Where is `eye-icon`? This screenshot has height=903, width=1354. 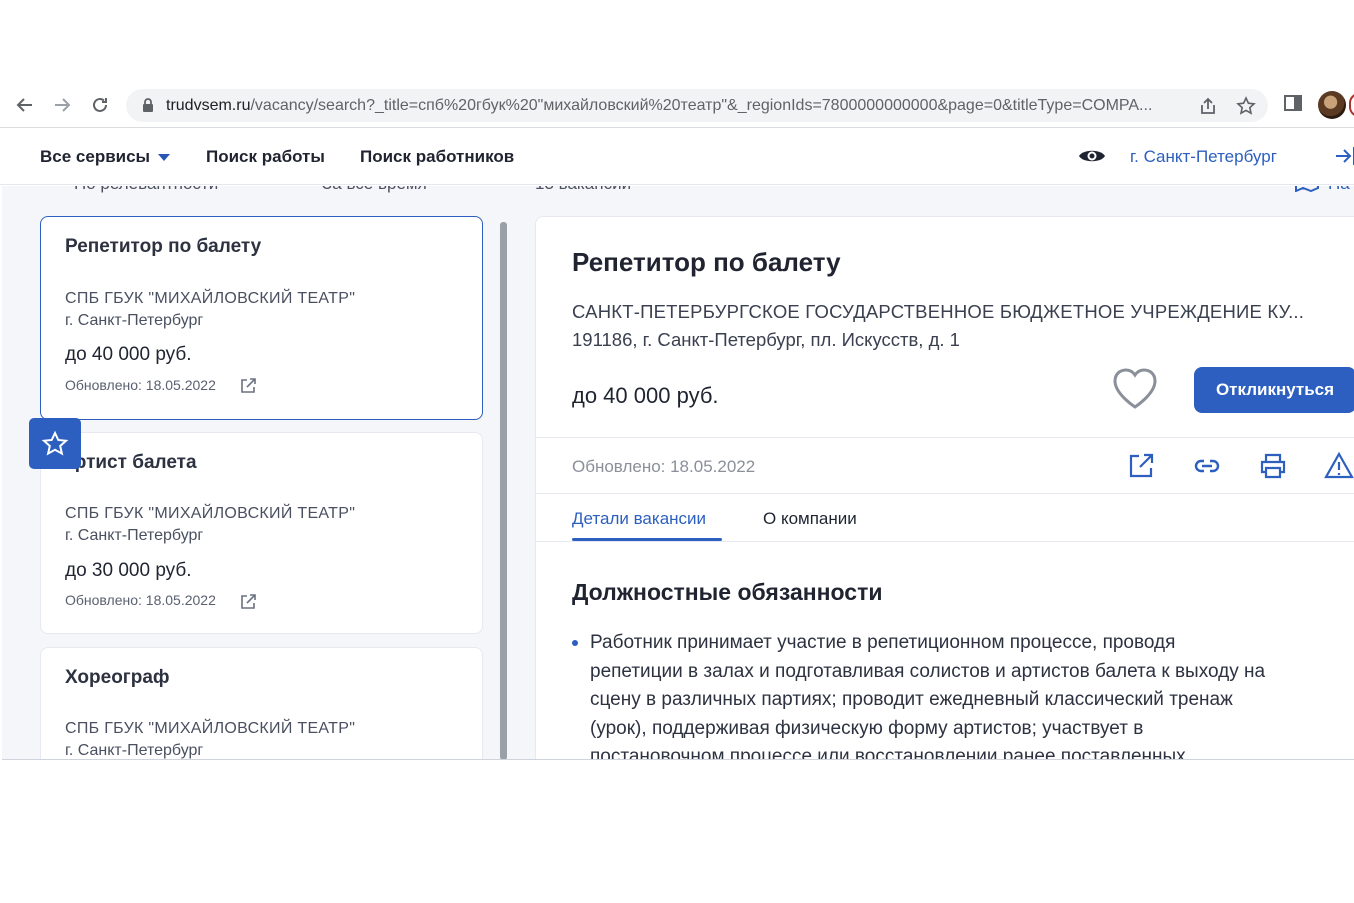 eye-icon is located at coordinates (1092, 156).